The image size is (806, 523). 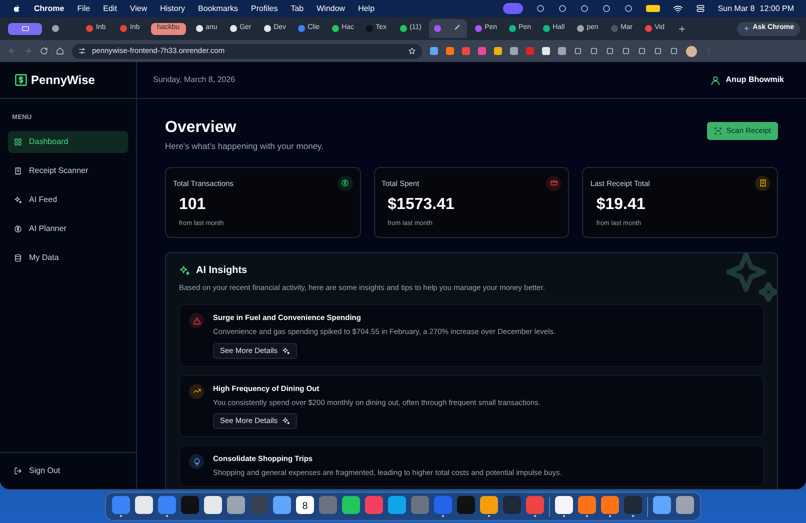 I want to click on control-center-icon, so click(x=700, y=8).